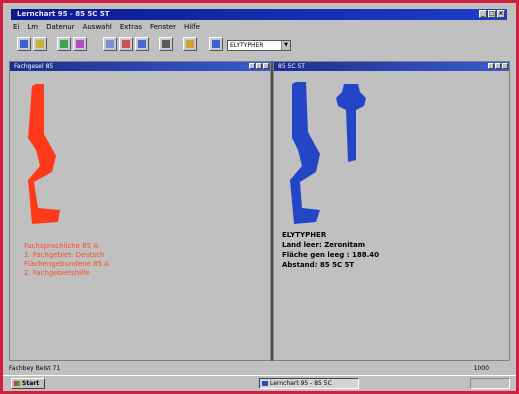 The height and width of the screenshot is (394, 519). I want to click on menu-item: Lm, so click(32, 27).